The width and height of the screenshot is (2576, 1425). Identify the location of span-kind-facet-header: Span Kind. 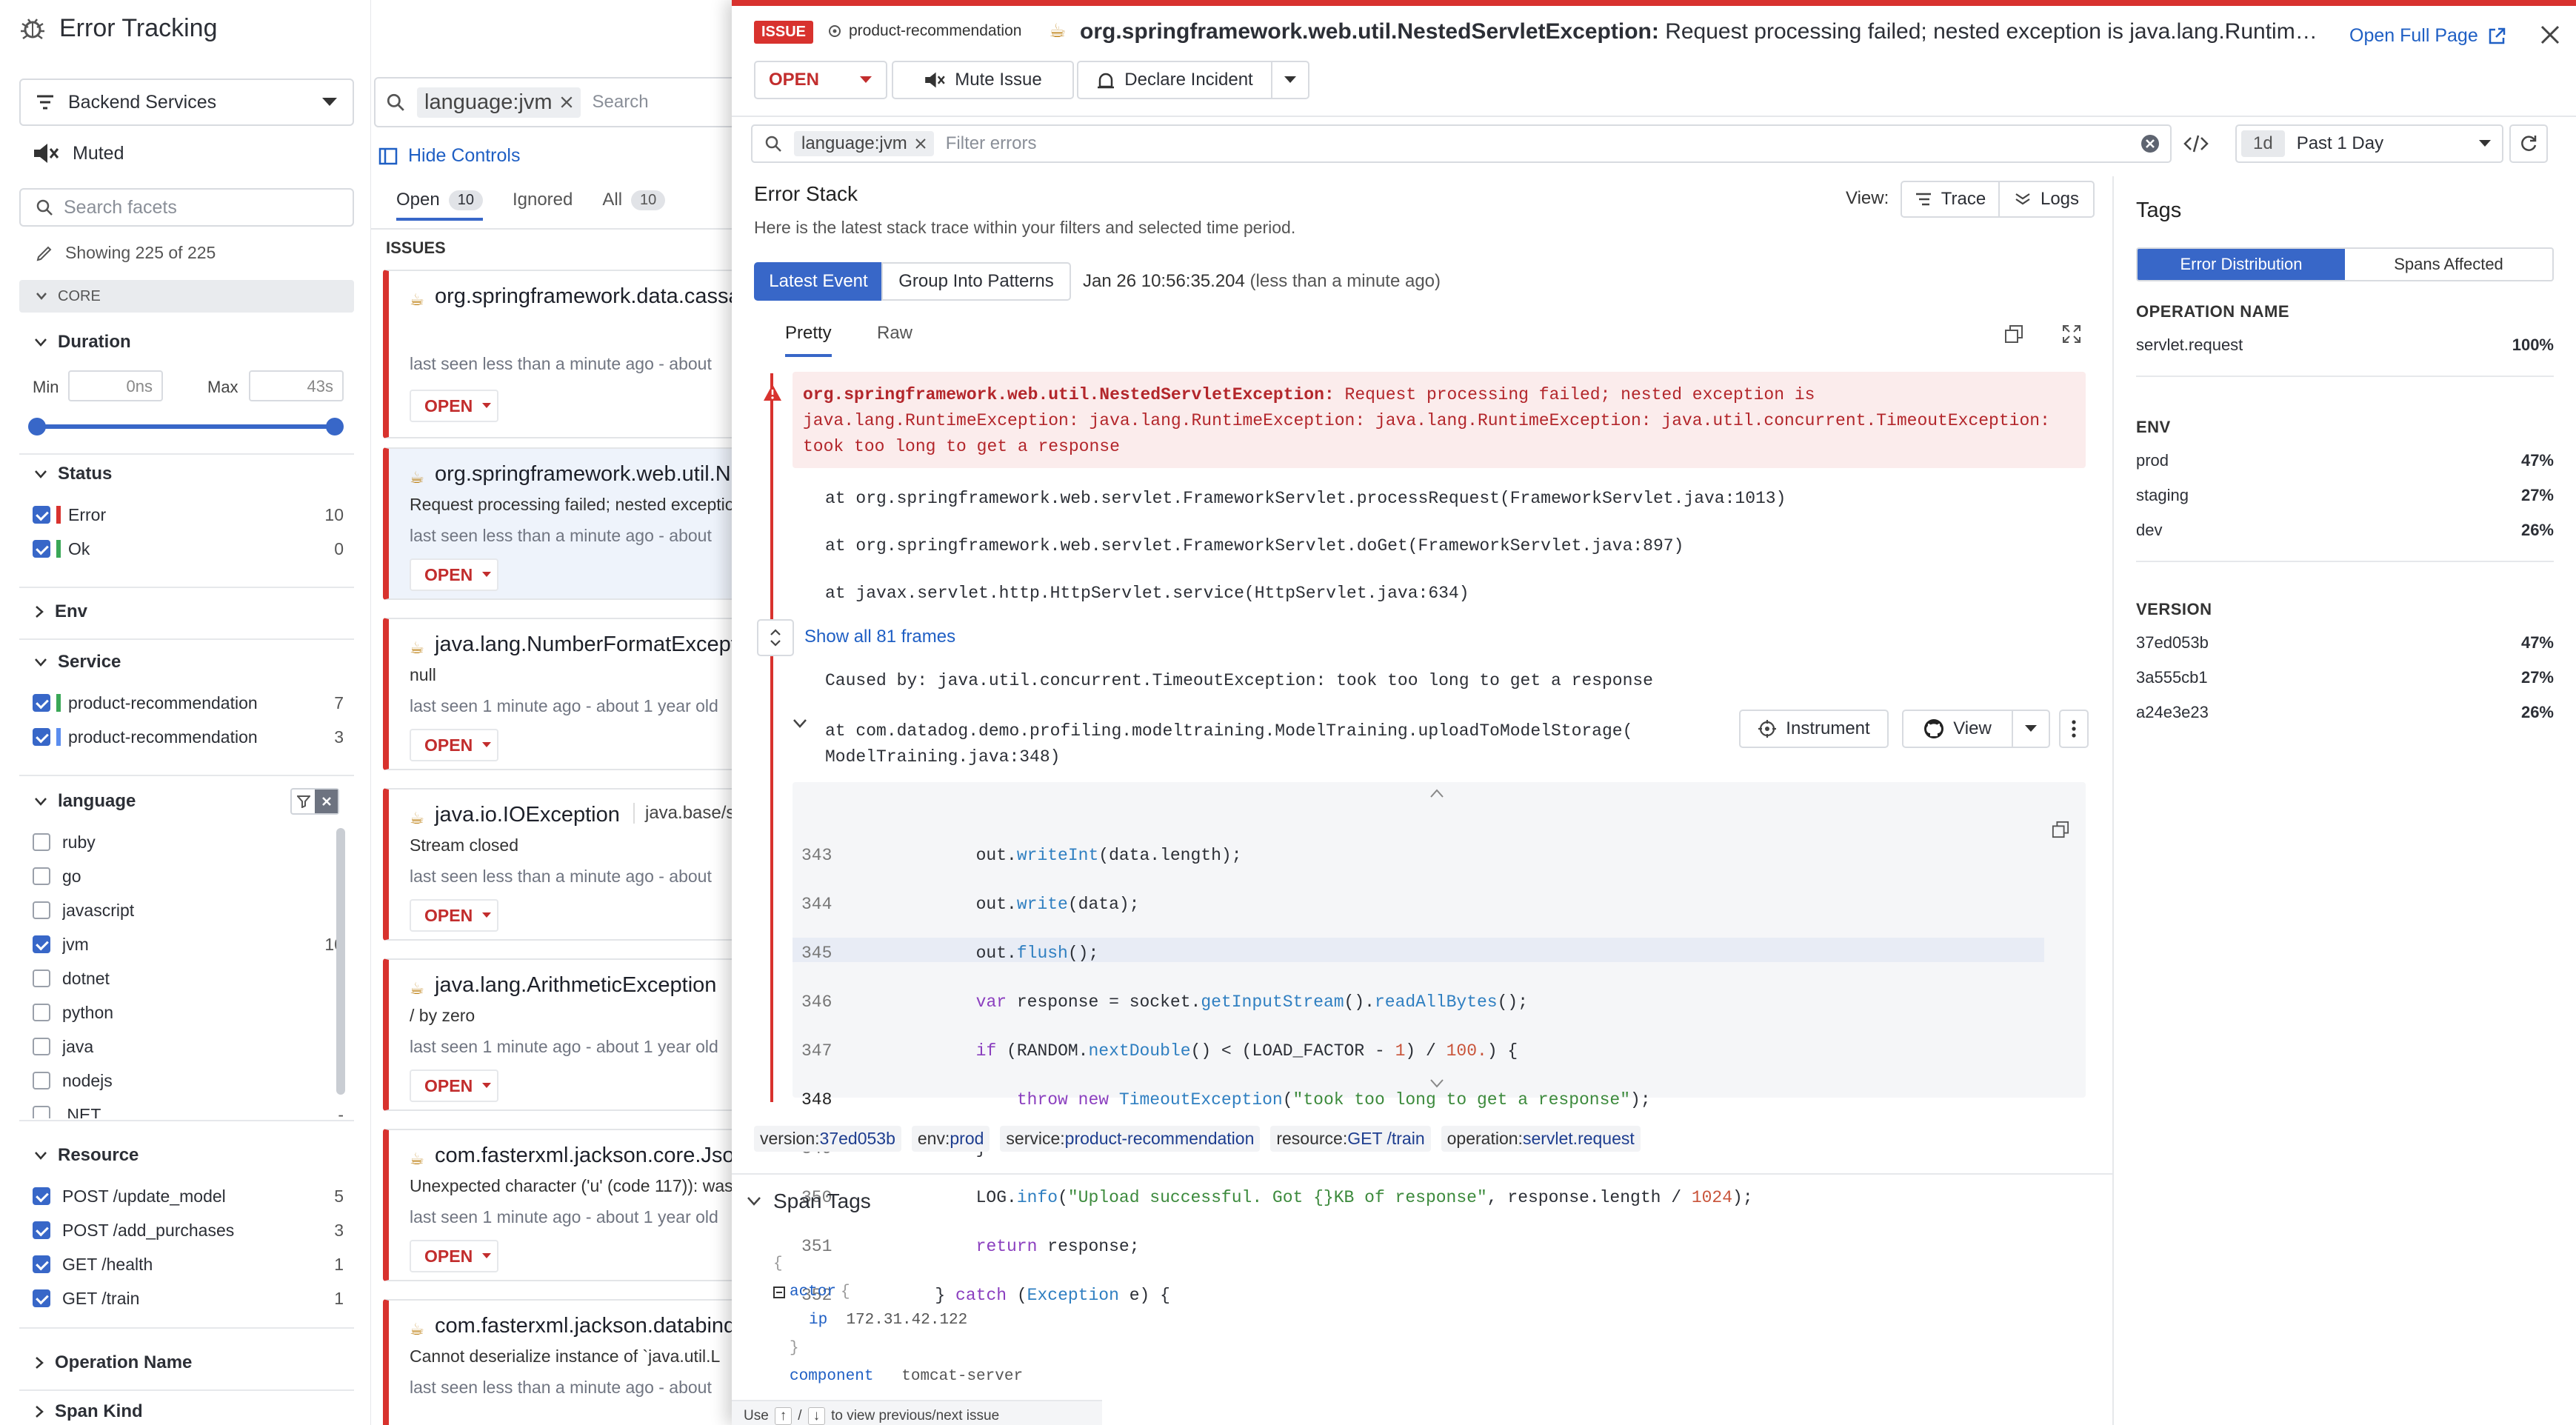
(88, 1411).